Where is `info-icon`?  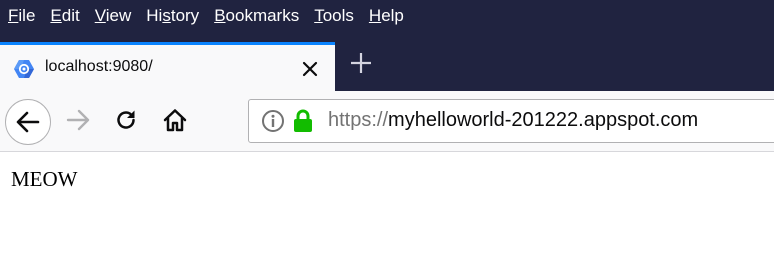 info-icon is located at coordinates (273, 121).